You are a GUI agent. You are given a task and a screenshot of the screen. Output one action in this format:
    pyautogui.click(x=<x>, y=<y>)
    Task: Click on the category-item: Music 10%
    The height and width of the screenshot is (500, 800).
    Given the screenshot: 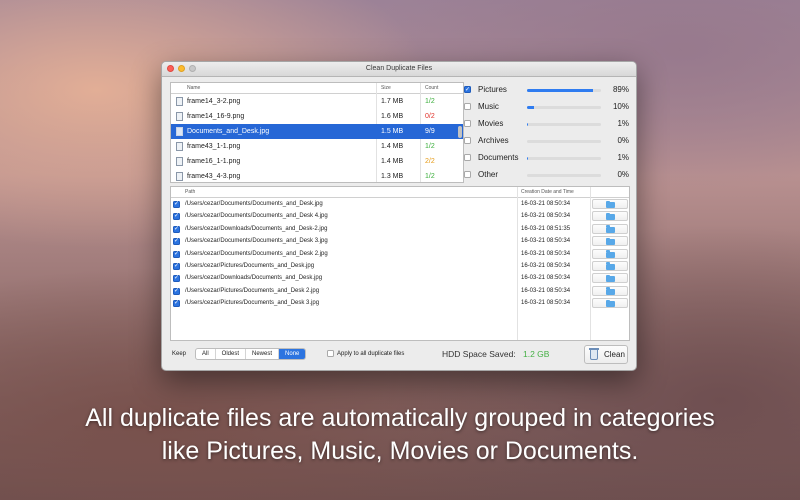 What is the action you would take?
    pyautogui.click(x=546, y=107)
    